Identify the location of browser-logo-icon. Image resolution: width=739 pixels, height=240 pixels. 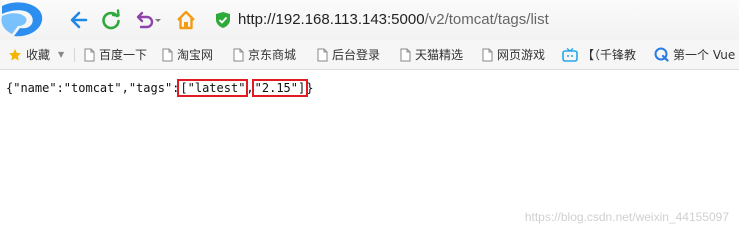
(25, 20).